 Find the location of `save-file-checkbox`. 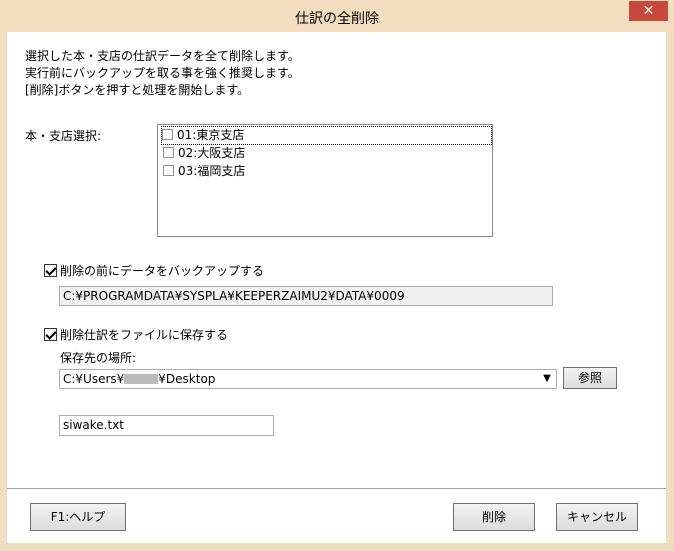

save-file-checkbox is located at coordinates (50, 334).